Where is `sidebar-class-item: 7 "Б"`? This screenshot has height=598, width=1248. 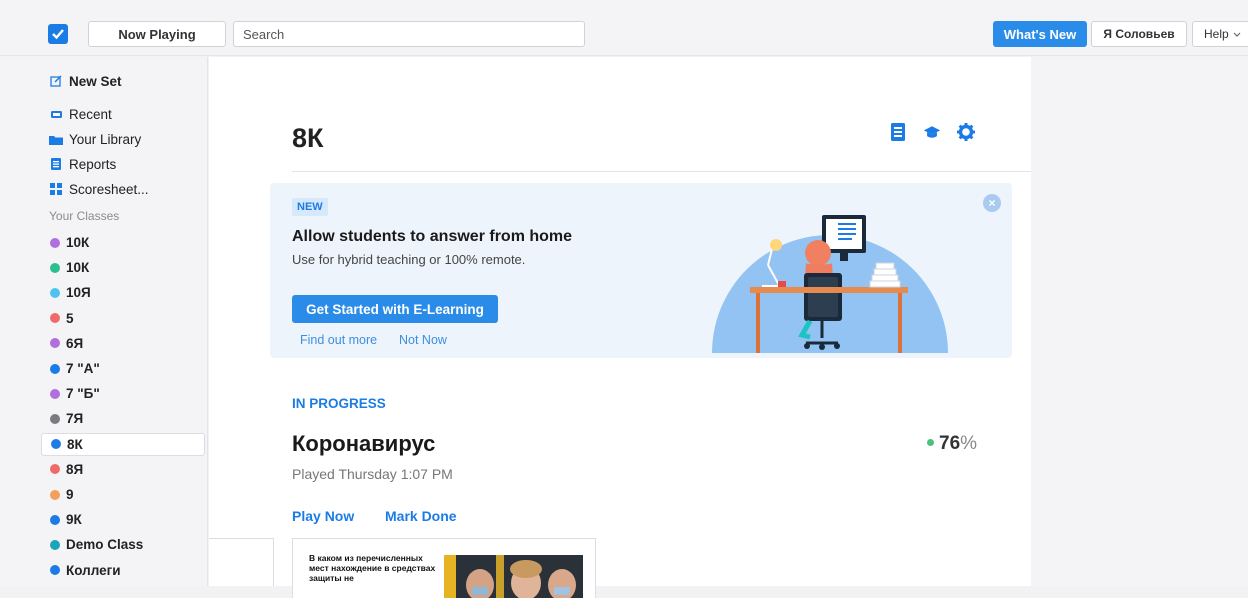
sidebar-class-item: 7 "Б" is located at coordinates (123, 393).